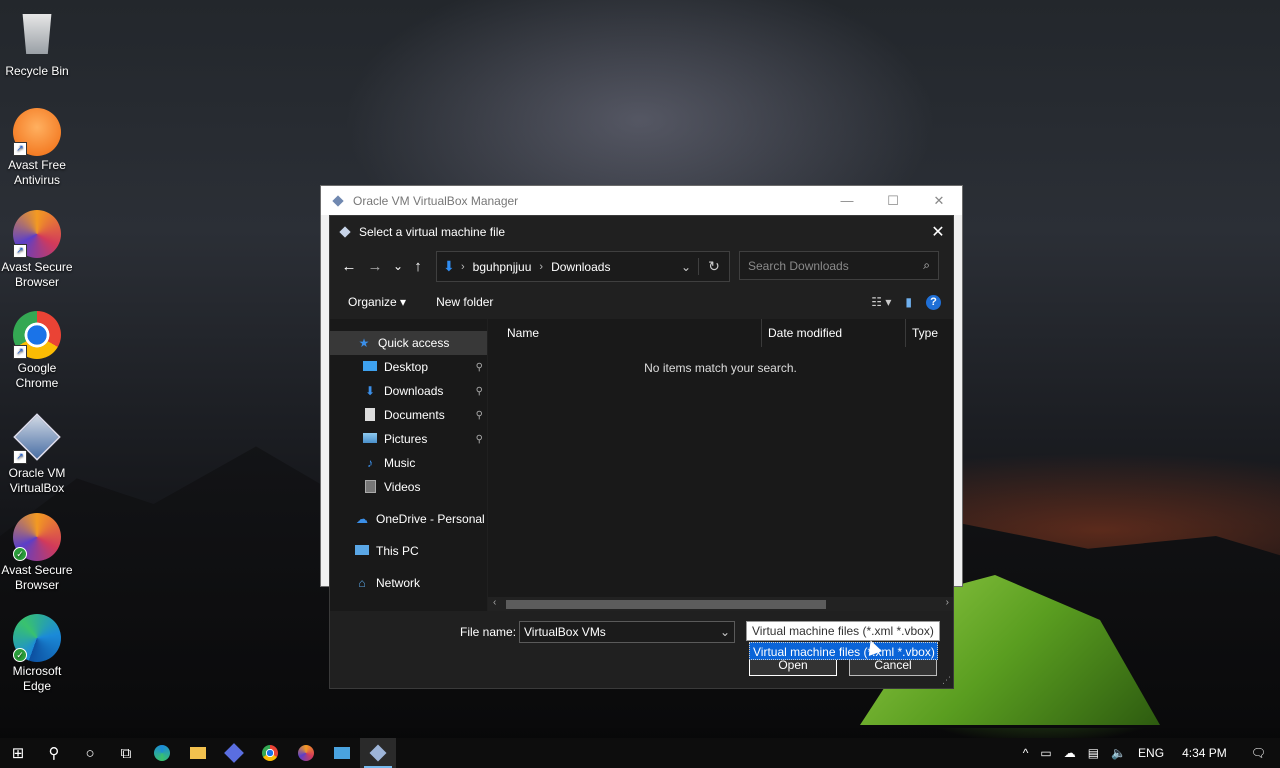 This screenshot has height=768, width=1280. Describe the element at coordinates (364, 343) in the screenshot. I see `star-icon: ★` at that location.